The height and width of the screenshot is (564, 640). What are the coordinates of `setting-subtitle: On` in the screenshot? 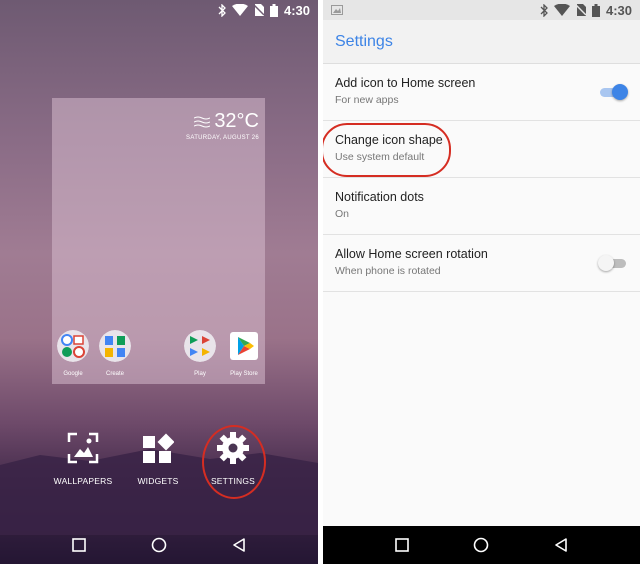 It's located at (342, 214).